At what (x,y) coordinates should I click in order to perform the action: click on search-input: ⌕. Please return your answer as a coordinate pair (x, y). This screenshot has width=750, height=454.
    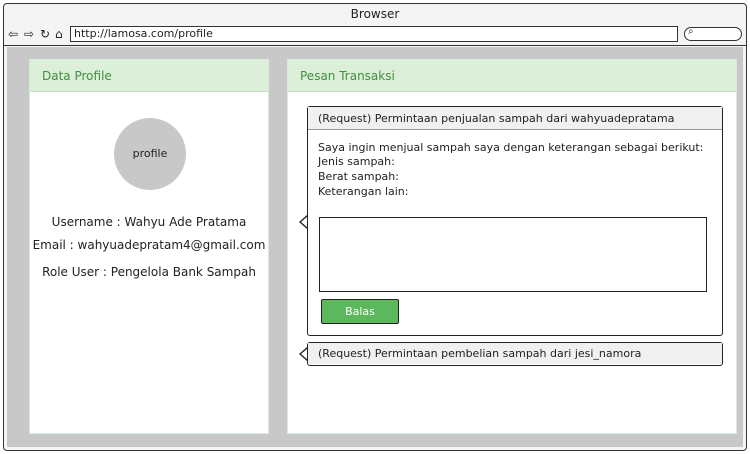
    Looking at the image, I should click on (713, 33).